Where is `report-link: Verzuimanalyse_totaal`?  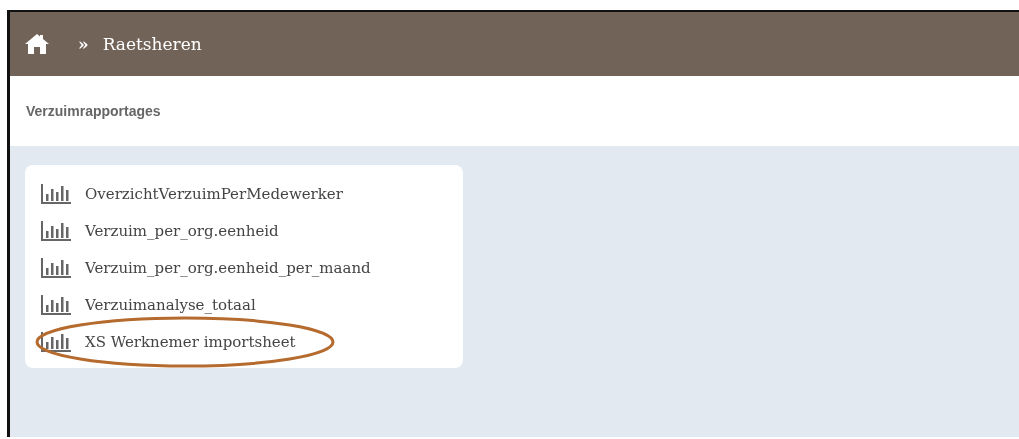 report-link: Verzuimanalyse_totaal is located at coordinates (170, 304).